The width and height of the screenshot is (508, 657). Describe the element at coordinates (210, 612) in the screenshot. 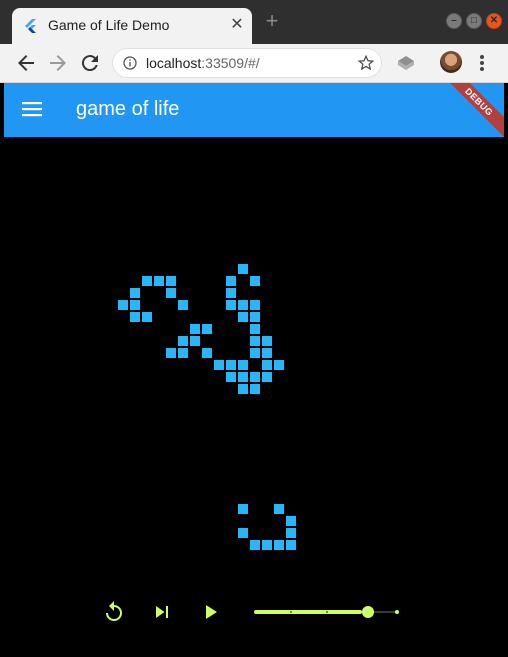

I see `play-icon` at that location.